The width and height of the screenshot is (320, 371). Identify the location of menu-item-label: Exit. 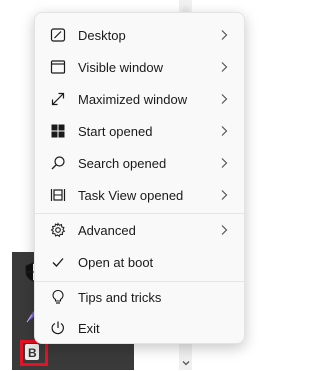
(89, 328).